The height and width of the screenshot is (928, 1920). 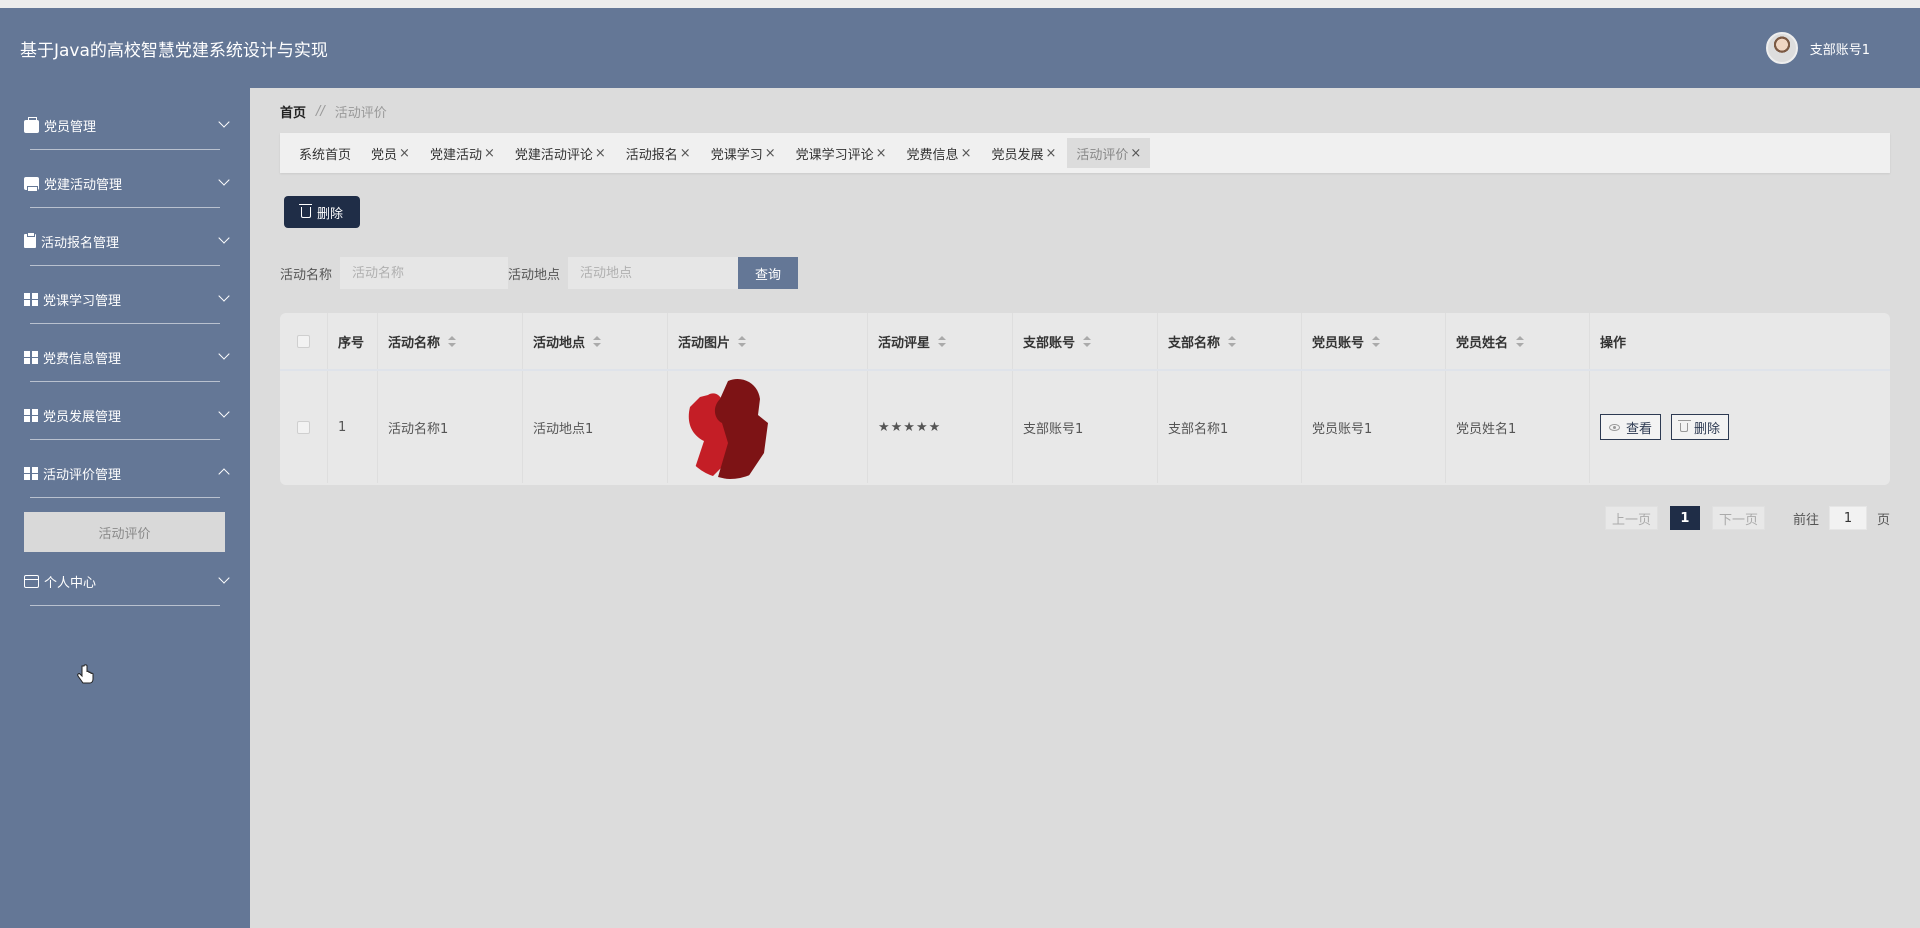 I want to click on row-checkbox, so click(x=303, y=427).